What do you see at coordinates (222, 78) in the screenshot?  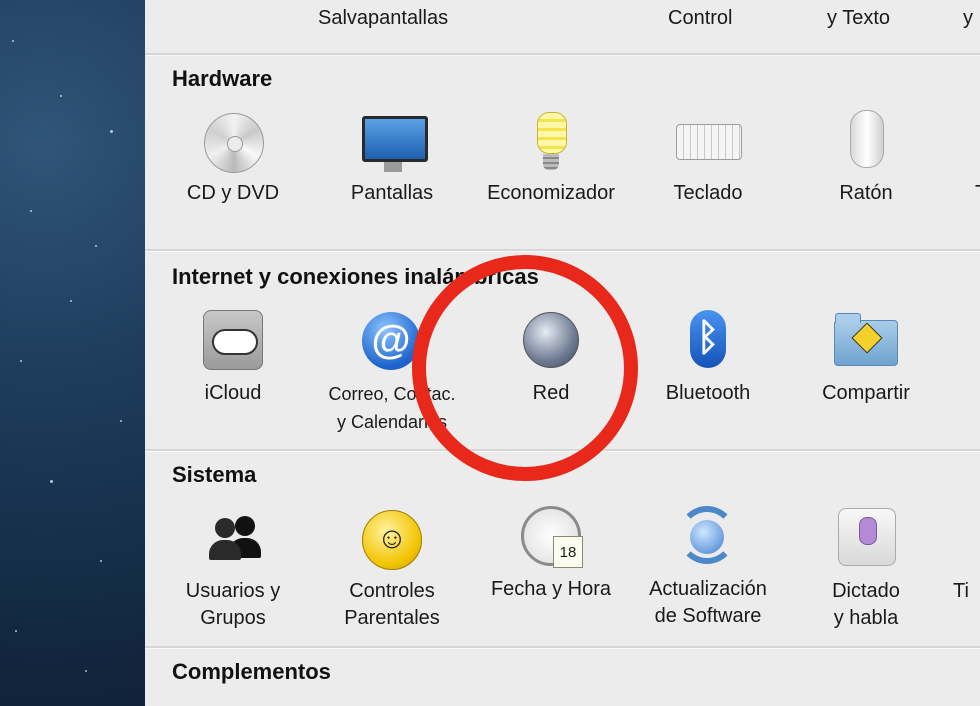 I see `section-title-hardware: Hardware` at bounding box center [222, 78].